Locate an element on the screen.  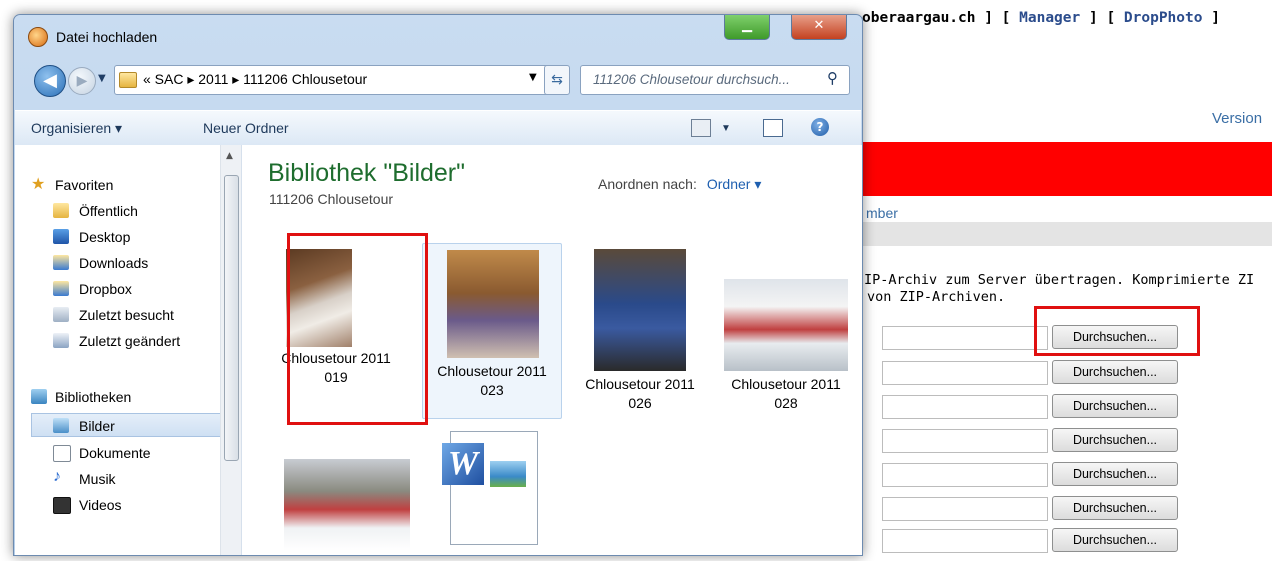
file-item is located at coordinates (354, 509).